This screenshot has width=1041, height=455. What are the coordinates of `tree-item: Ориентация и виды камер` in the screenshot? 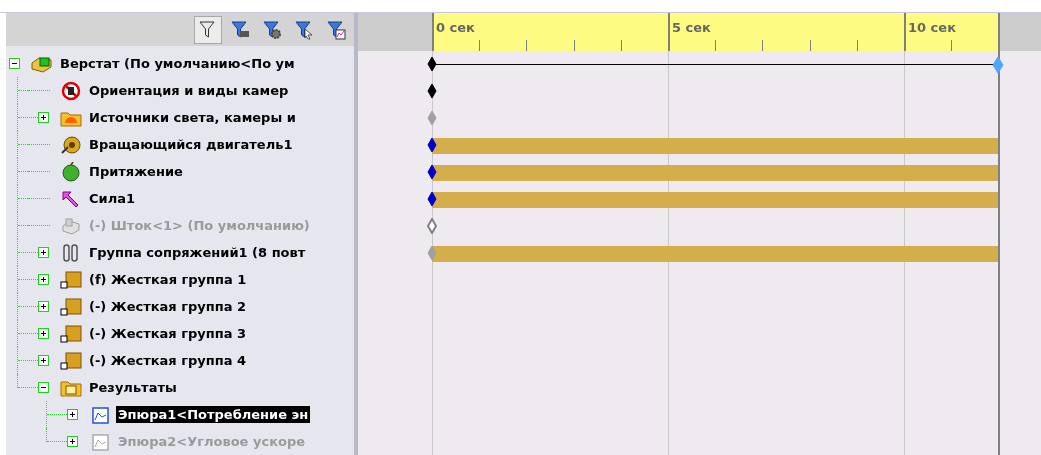 It's located at (189, 90).